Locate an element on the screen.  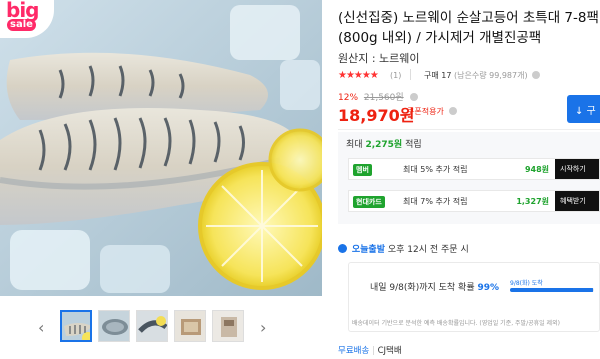
chevron-right-icon: › is located at coordinates (263, 327).